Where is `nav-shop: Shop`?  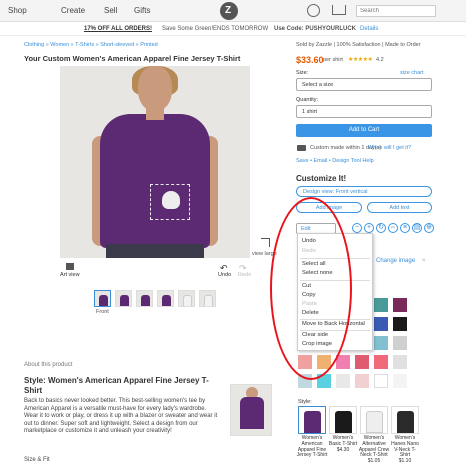 nav-shop: Shop is located at coordinates (17, 10).